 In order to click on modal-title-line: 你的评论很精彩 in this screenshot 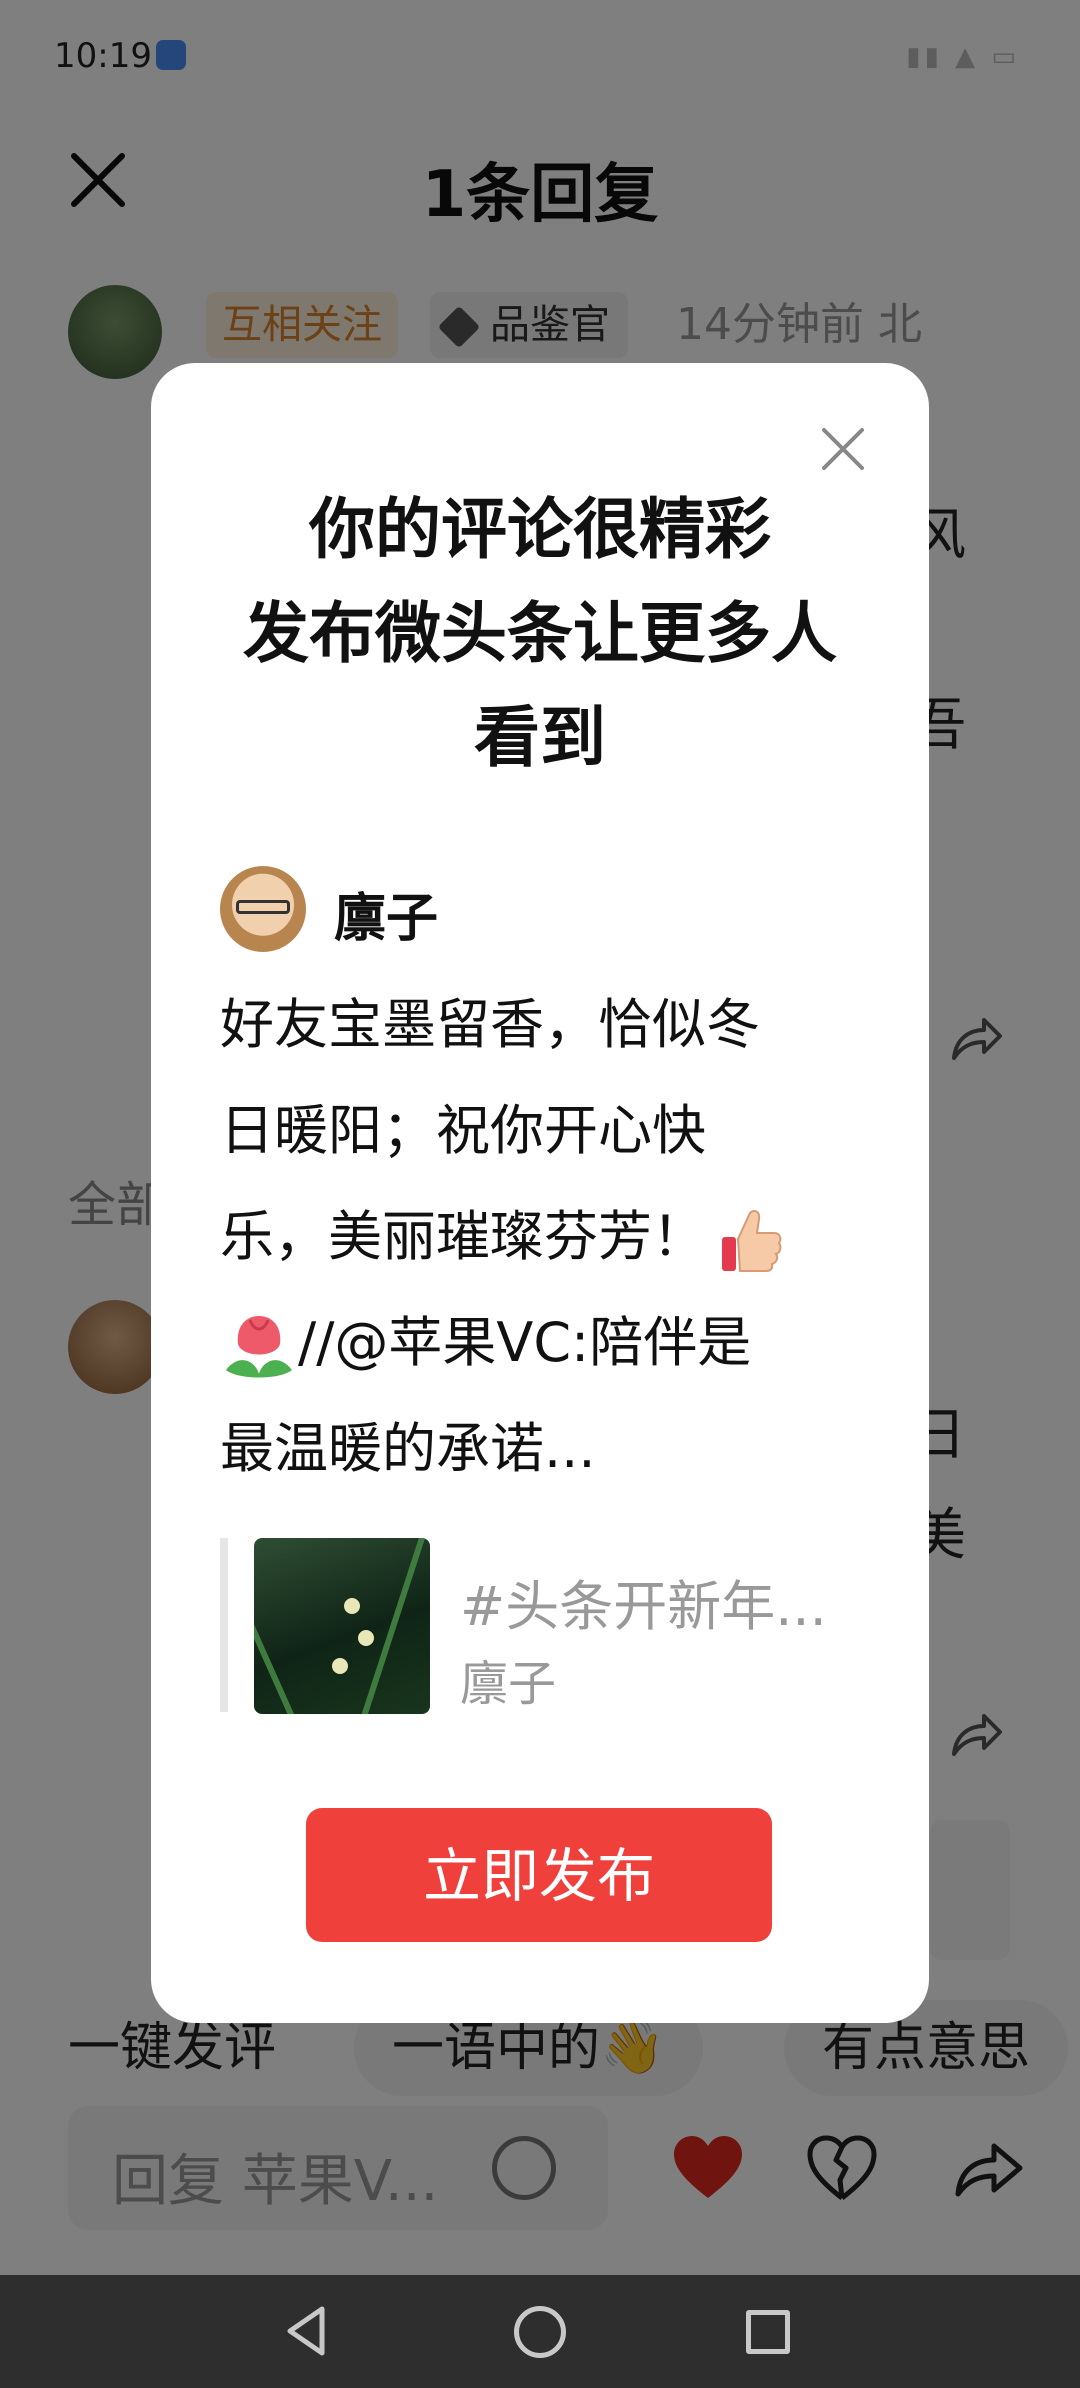, I will do `click(540, 529)`.